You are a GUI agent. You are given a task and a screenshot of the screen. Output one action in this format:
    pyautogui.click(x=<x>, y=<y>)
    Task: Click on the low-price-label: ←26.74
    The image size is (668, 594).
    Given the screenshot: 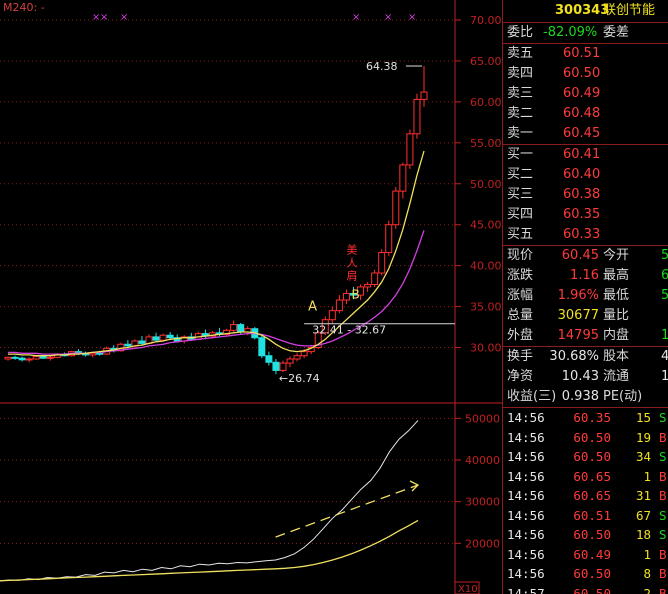 What is the action you would take?
    pyautogui.click(x=299, y=378)
    